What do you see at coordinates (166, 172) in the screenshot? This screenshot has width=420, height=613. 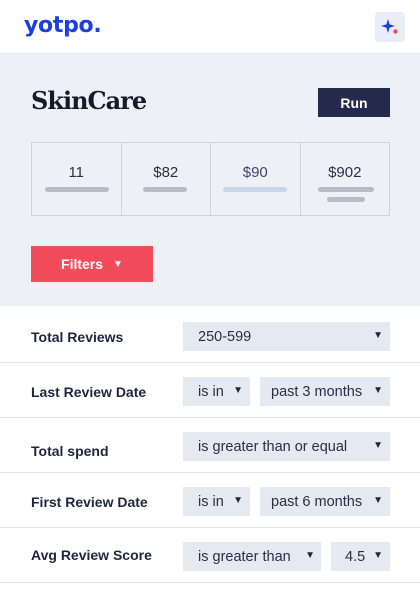 I see `stat-value: $82` at bounding box center [166, 172].